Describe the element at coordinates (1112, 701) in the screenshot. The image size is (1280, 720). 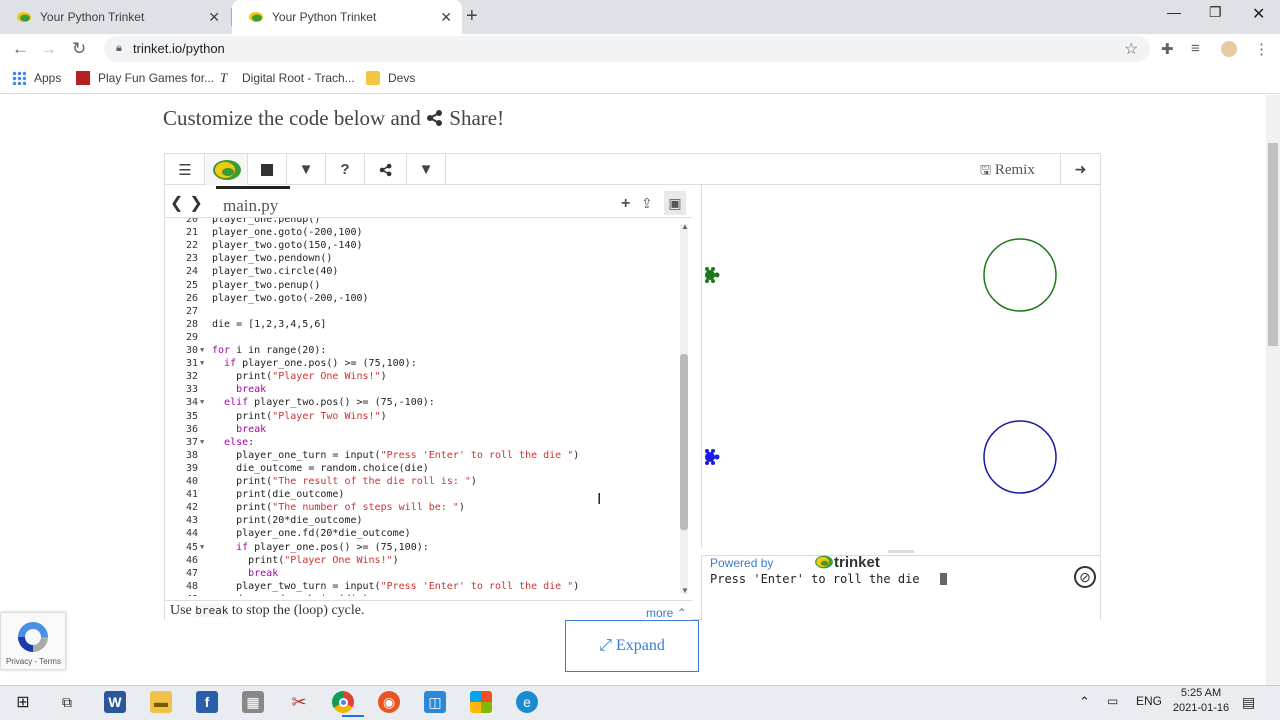
I see `battery-icon: ▭` at that location.